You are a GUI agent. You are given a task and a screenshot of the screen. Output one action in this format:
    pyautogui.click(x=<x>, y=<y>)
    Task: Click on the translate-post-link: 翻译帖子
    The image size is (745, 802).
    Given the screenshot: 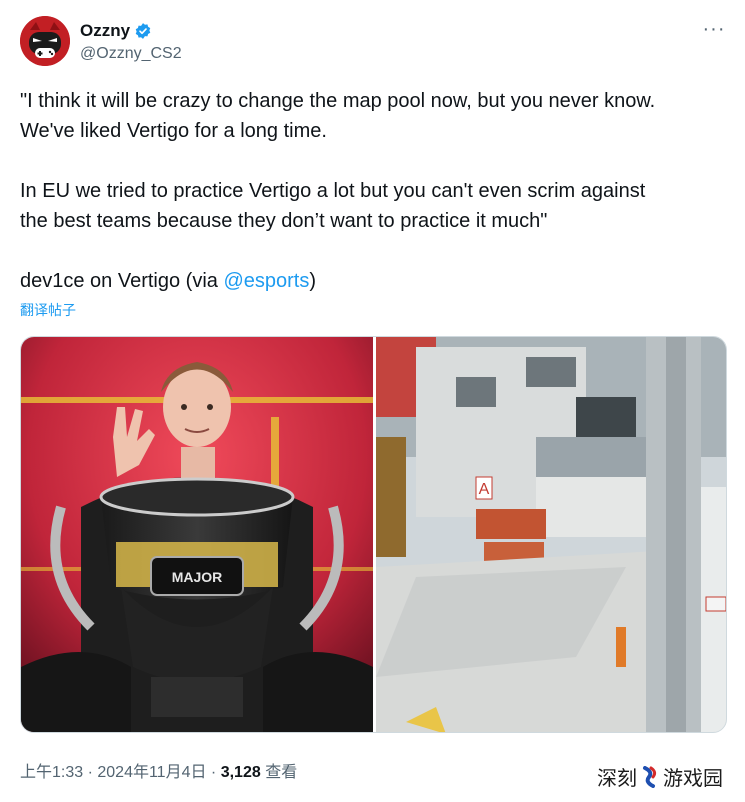 What is the action you would take?
    pyautogui.click(x=48, y=310)
    